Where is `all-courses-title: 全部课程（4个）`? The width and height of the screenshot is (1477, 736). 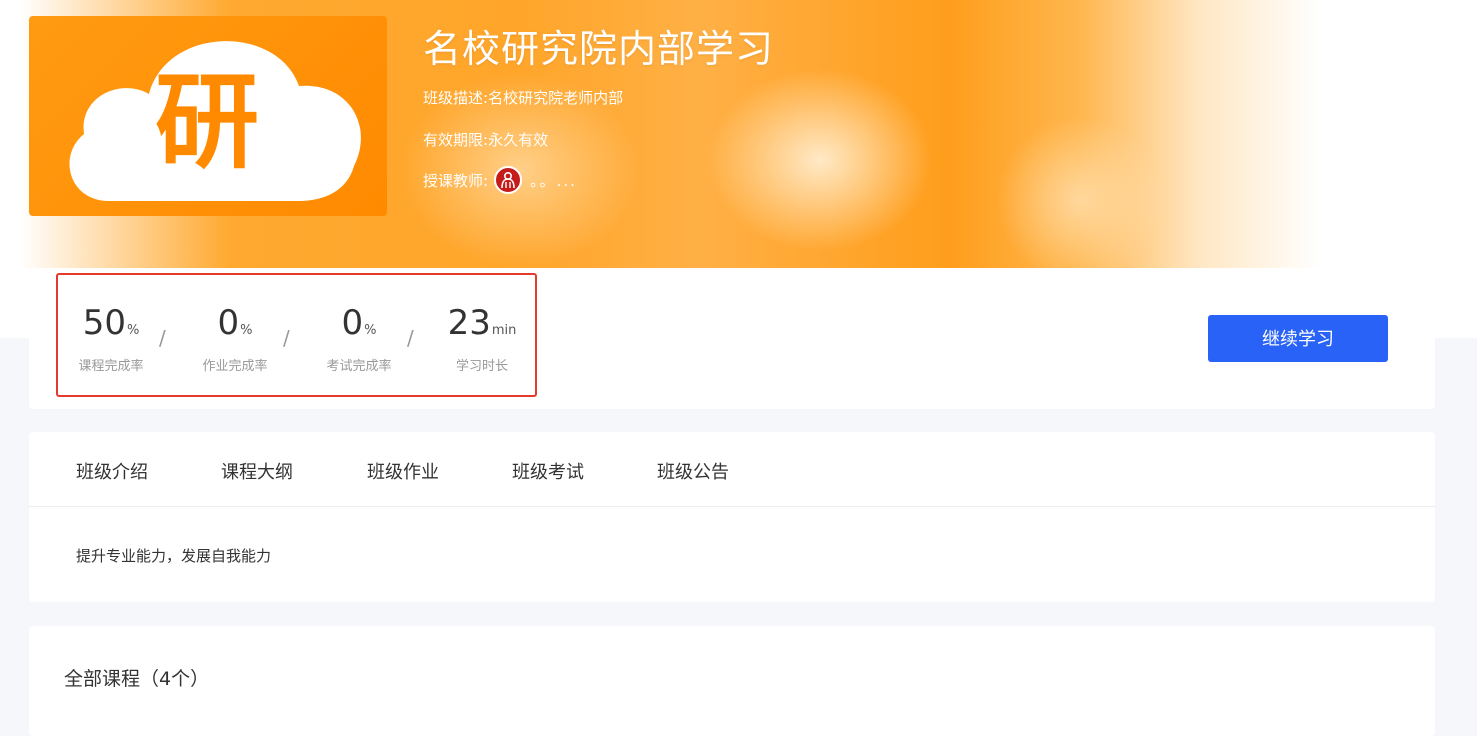 all-courses-title: 全部课程（4个） is located at coordinates (137, 679).